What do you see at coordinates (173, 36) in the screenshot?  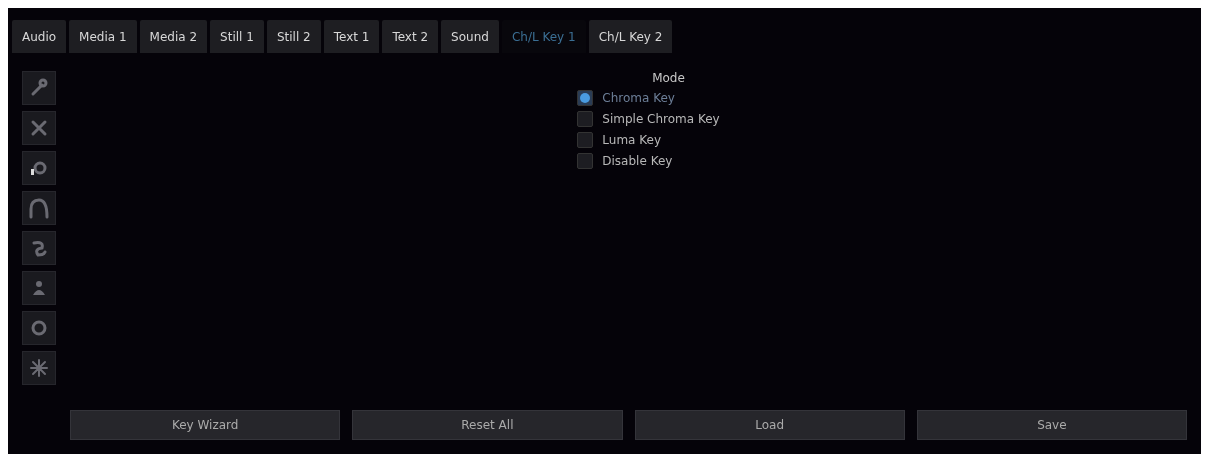 I see `tab: Media 2` at bounding box center [173, 36].